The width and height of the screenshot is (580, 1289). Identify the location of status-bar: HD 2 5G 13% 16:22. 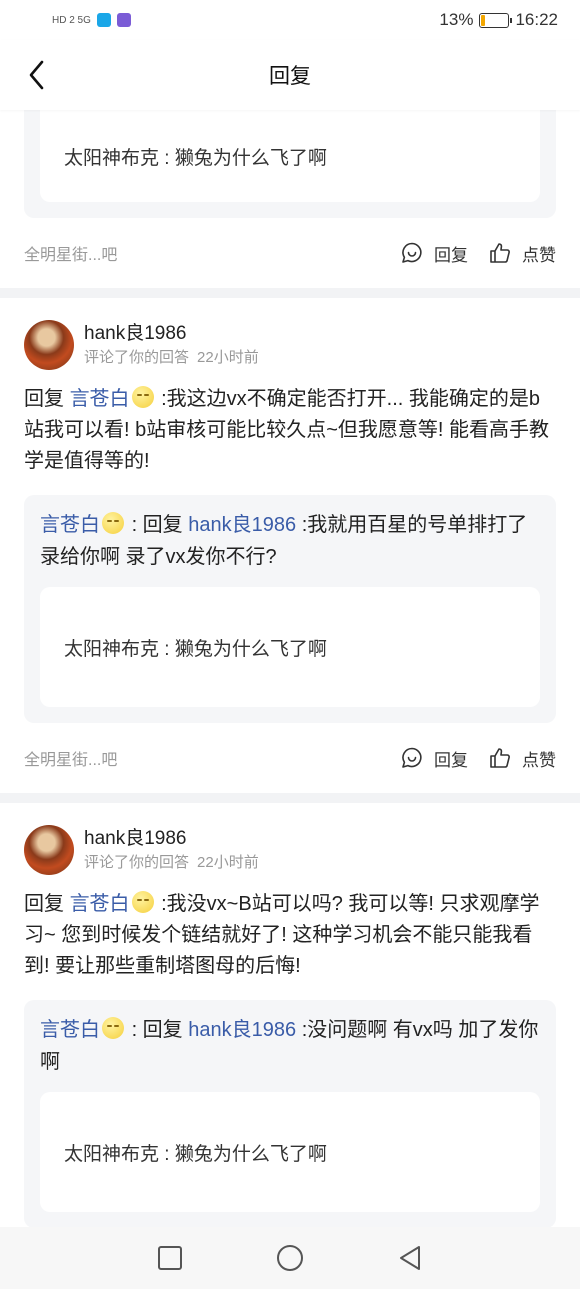
(290, 20).